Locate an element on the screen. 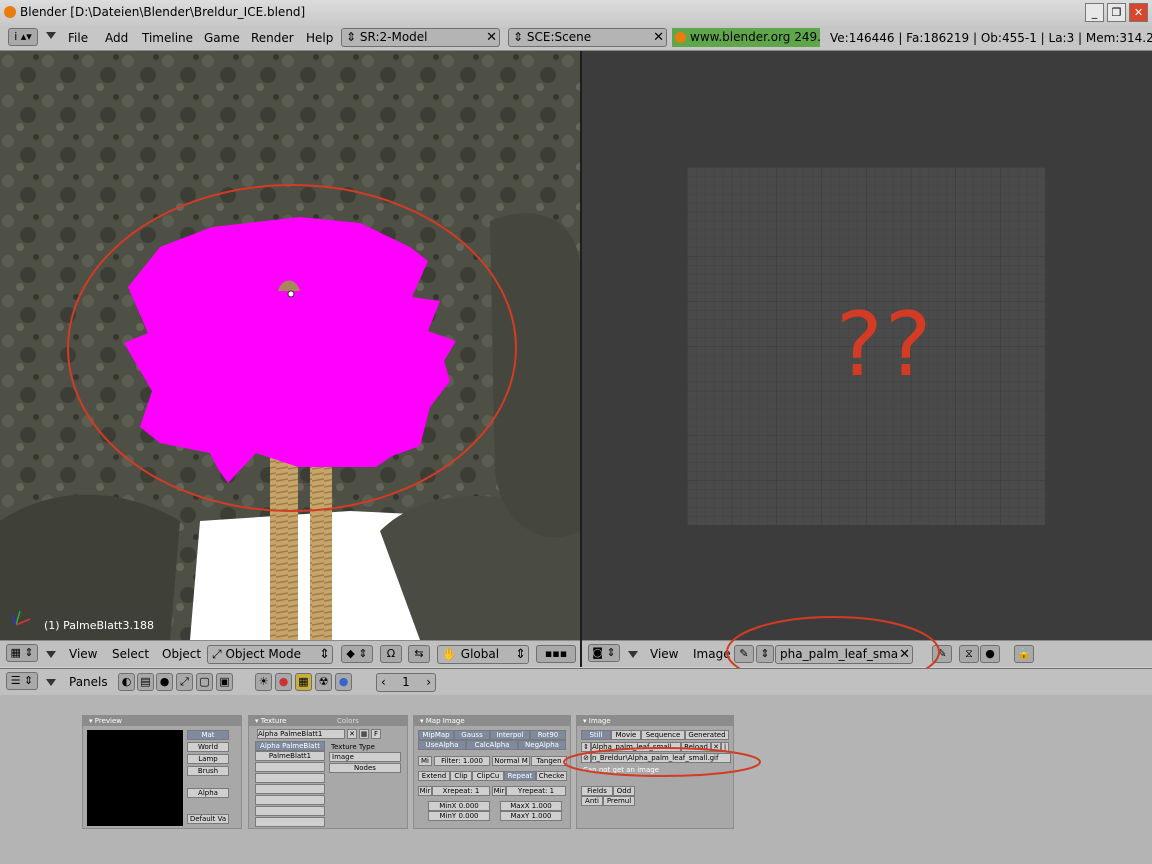 The width and height of the screenshot is (1152, 864). mode-select: ⤢ Object Mode ⇕ is located at coordinates (270, 654).